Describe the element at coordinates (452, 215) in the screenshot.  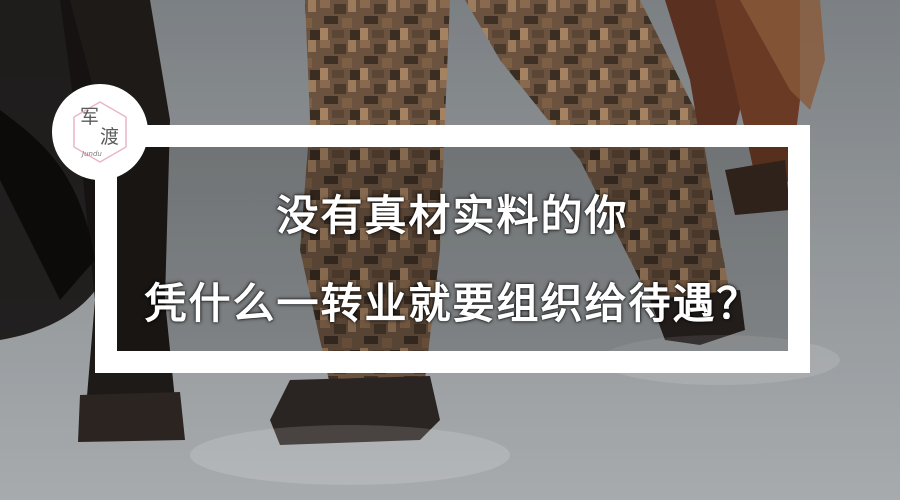
I see `headline-line-1: 没有真材实料的你` at that location.